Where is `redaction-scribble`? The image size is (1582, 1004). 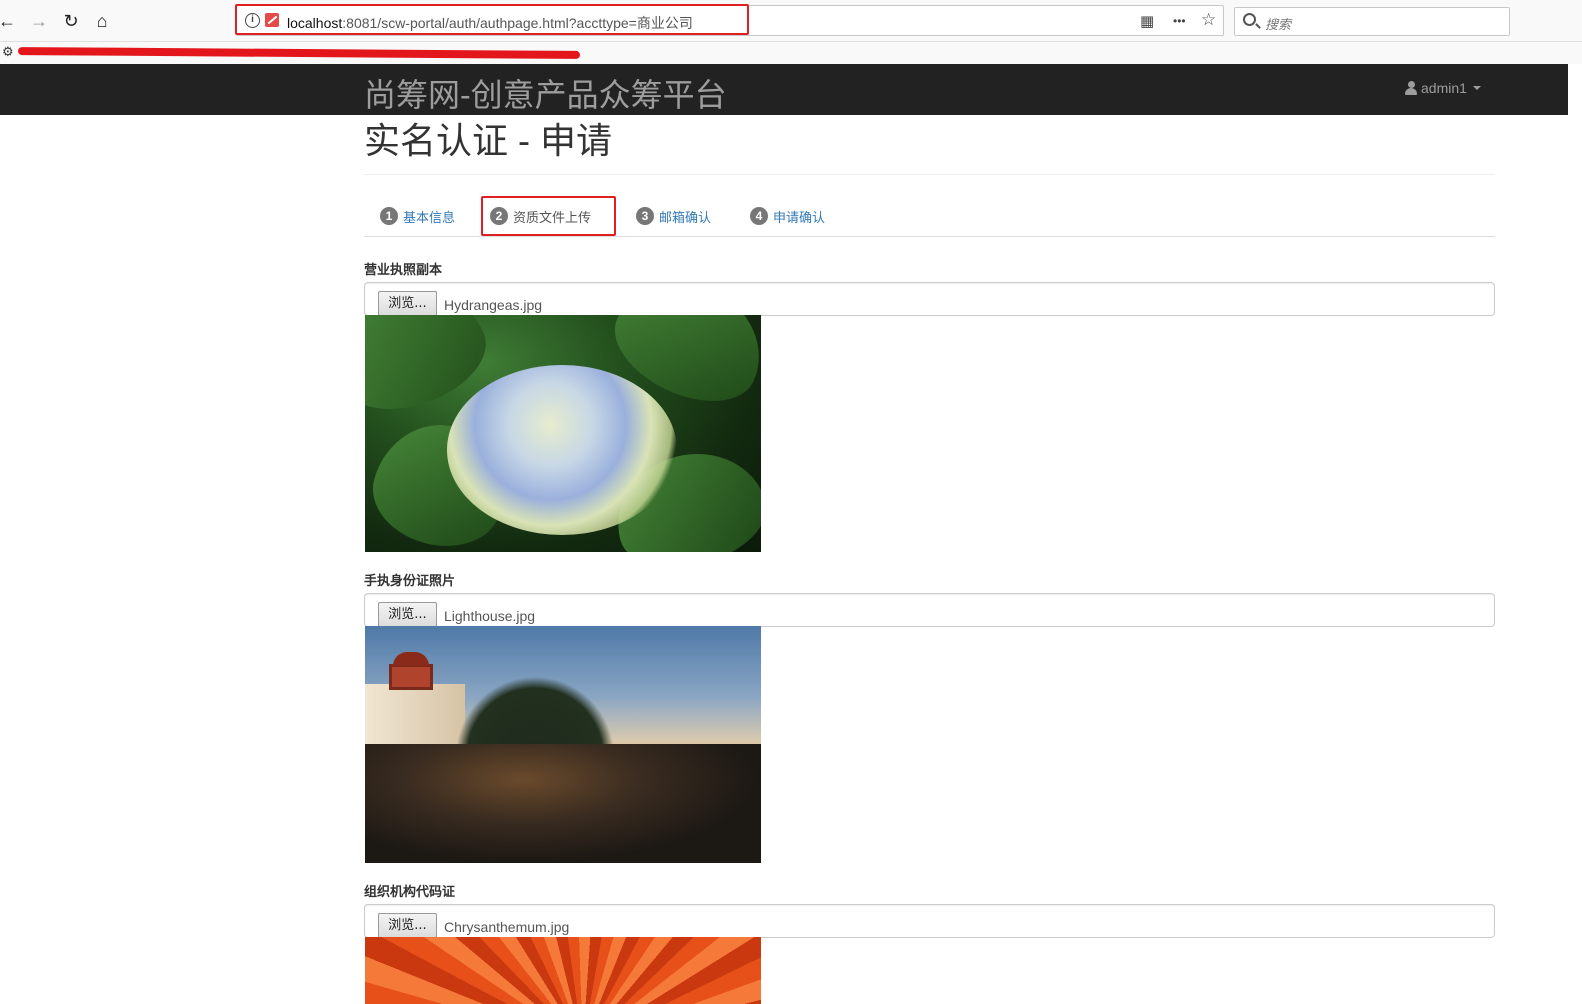 redaction-scribble is located at coordinates (299, 53).